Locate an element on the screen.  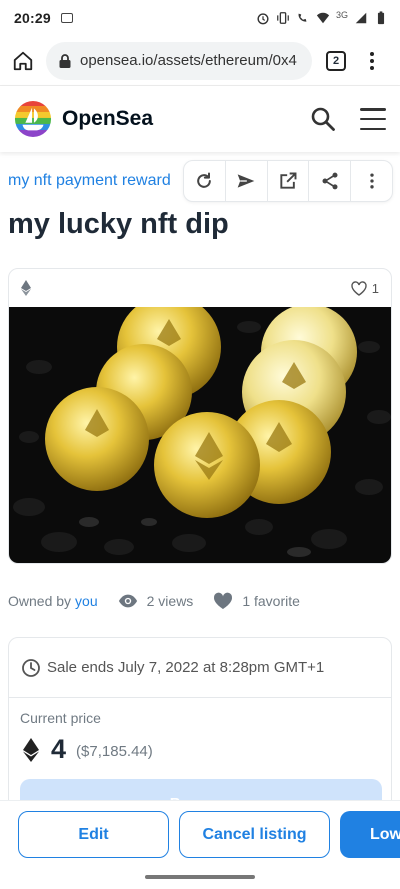
open-external-button is located at coordinates (289, 181).